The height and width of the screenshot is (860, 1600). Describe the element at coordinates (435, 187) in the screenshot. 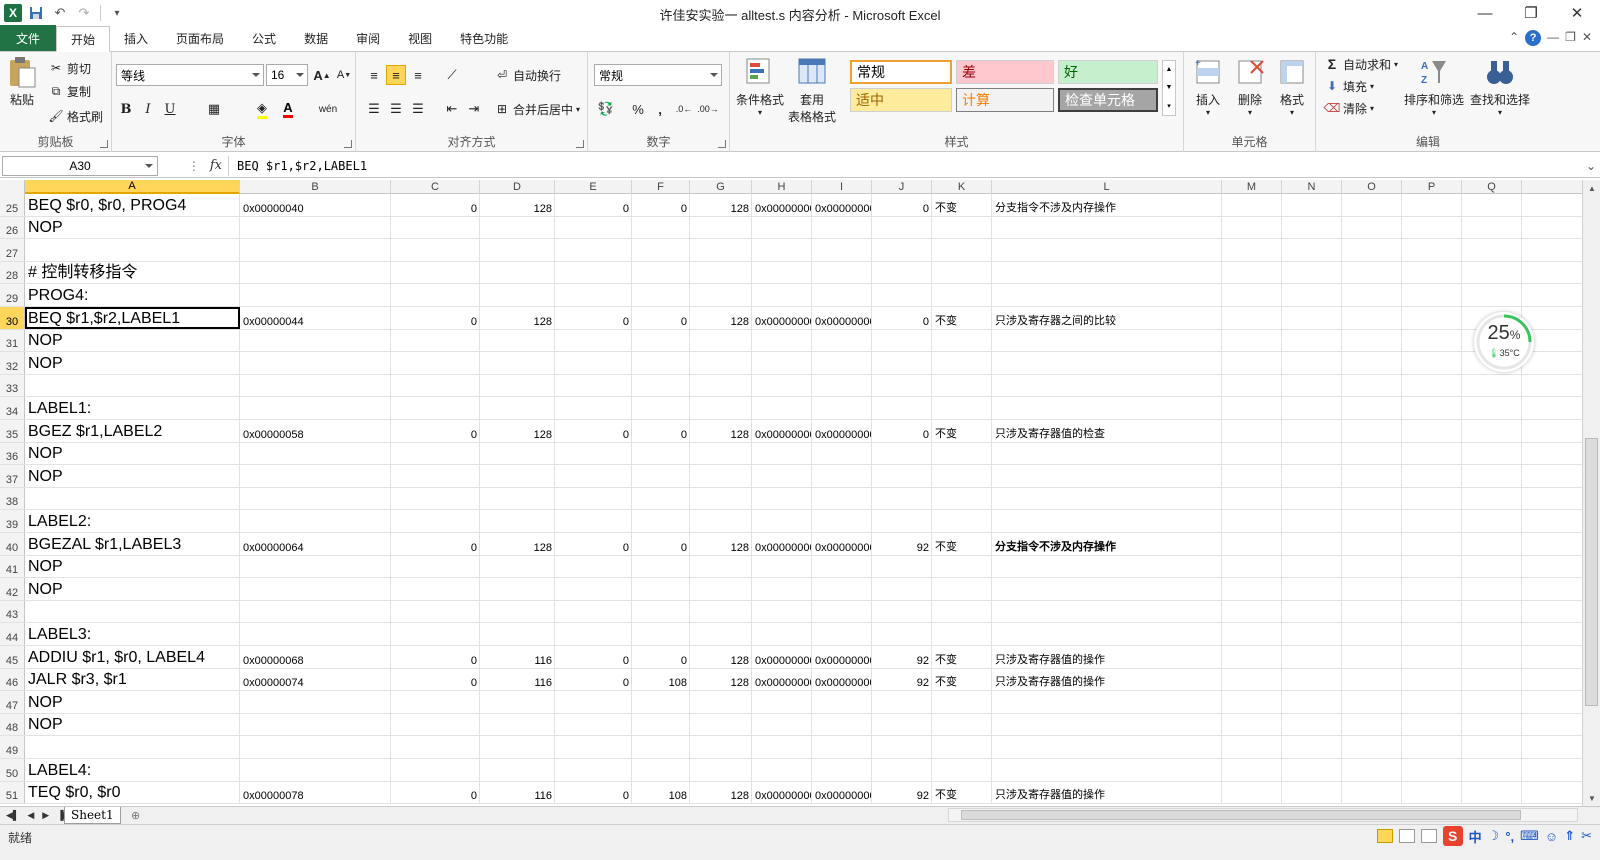

I see `column-header-c: C` at that location.